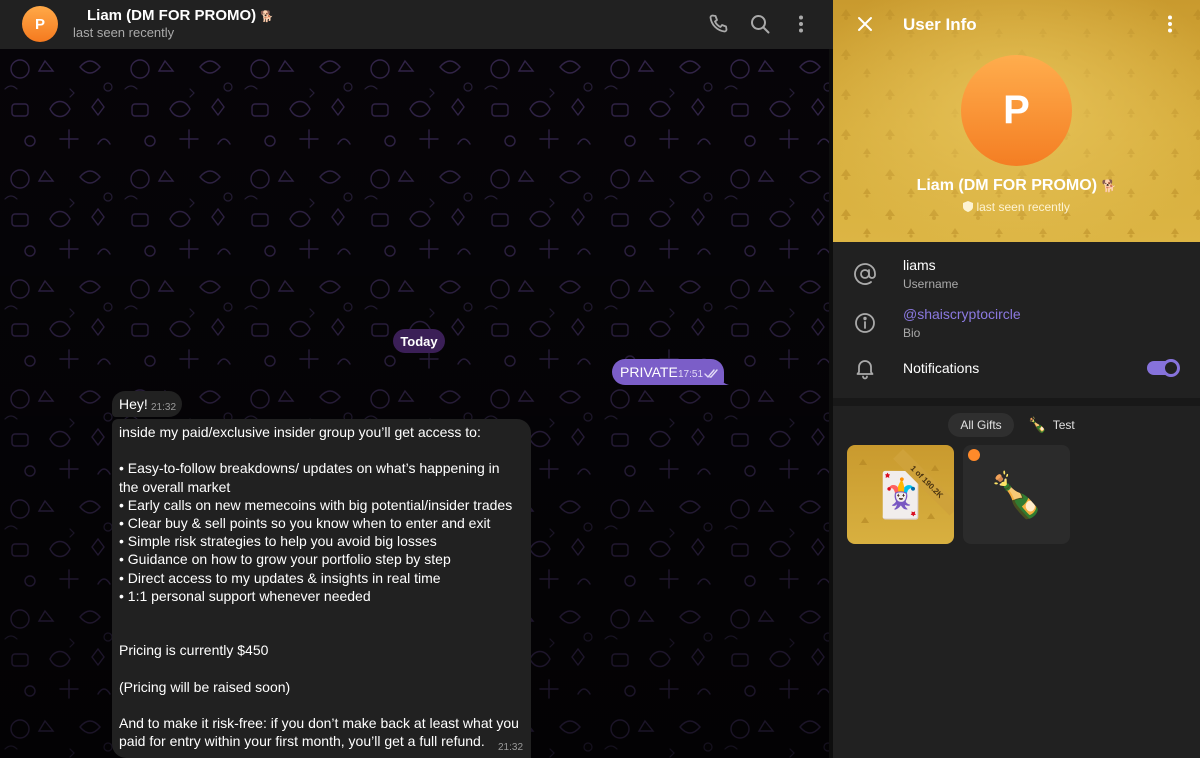  What do you see at coordinates (931, 284) in the screenshot?
I see `username-label: Username` at bounding box center [931, 284].